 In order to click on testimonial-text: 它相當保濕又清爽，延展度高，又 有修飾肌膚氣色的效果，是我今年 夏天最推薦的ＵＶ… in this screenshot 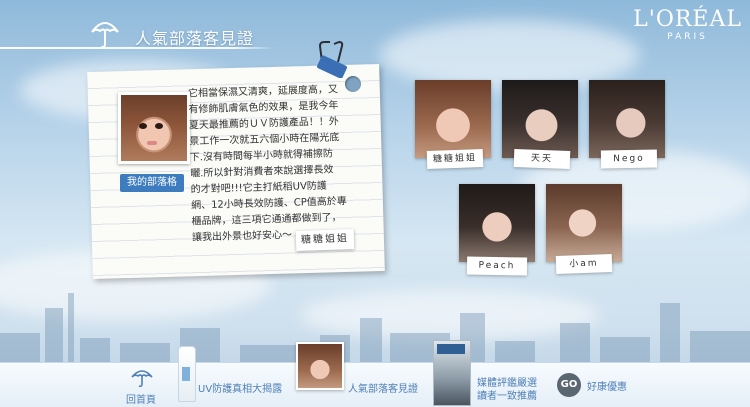, I will do `click(279, 164)`.